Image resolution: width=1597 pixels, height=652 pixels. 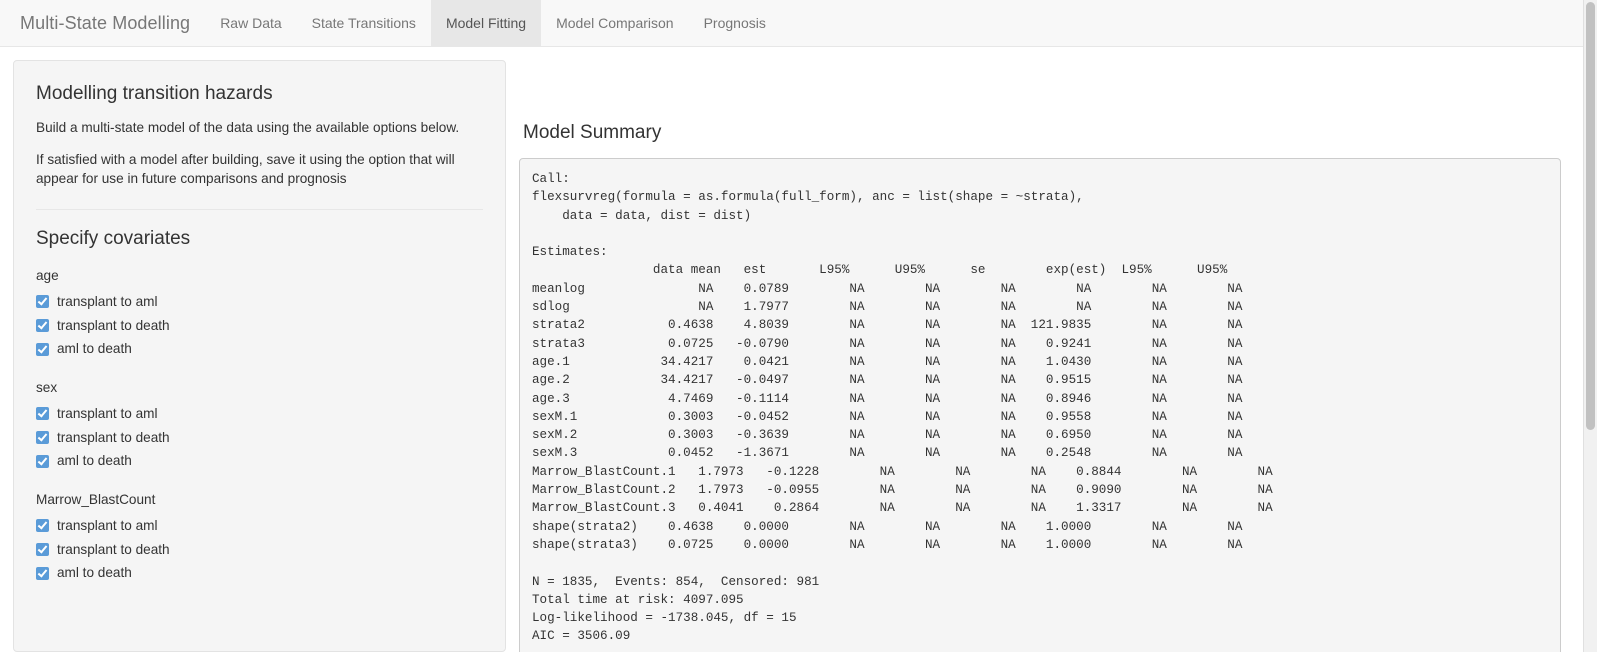 What do you see at coordinates (592, 132) in the screenshot?
I see `model-summary-heading: Model Summary` at bounding box center [592, 132].